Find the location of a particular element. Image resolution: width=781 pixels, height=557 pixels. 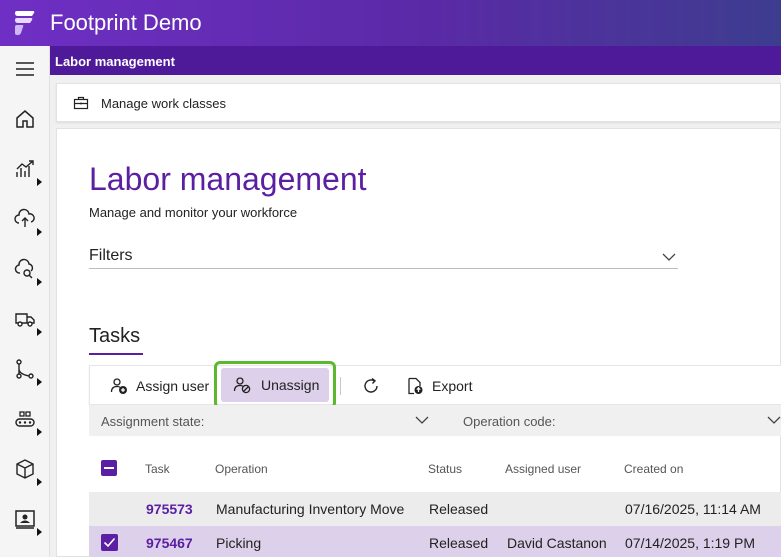

analytics-icon is located at coordinates (25, 168).